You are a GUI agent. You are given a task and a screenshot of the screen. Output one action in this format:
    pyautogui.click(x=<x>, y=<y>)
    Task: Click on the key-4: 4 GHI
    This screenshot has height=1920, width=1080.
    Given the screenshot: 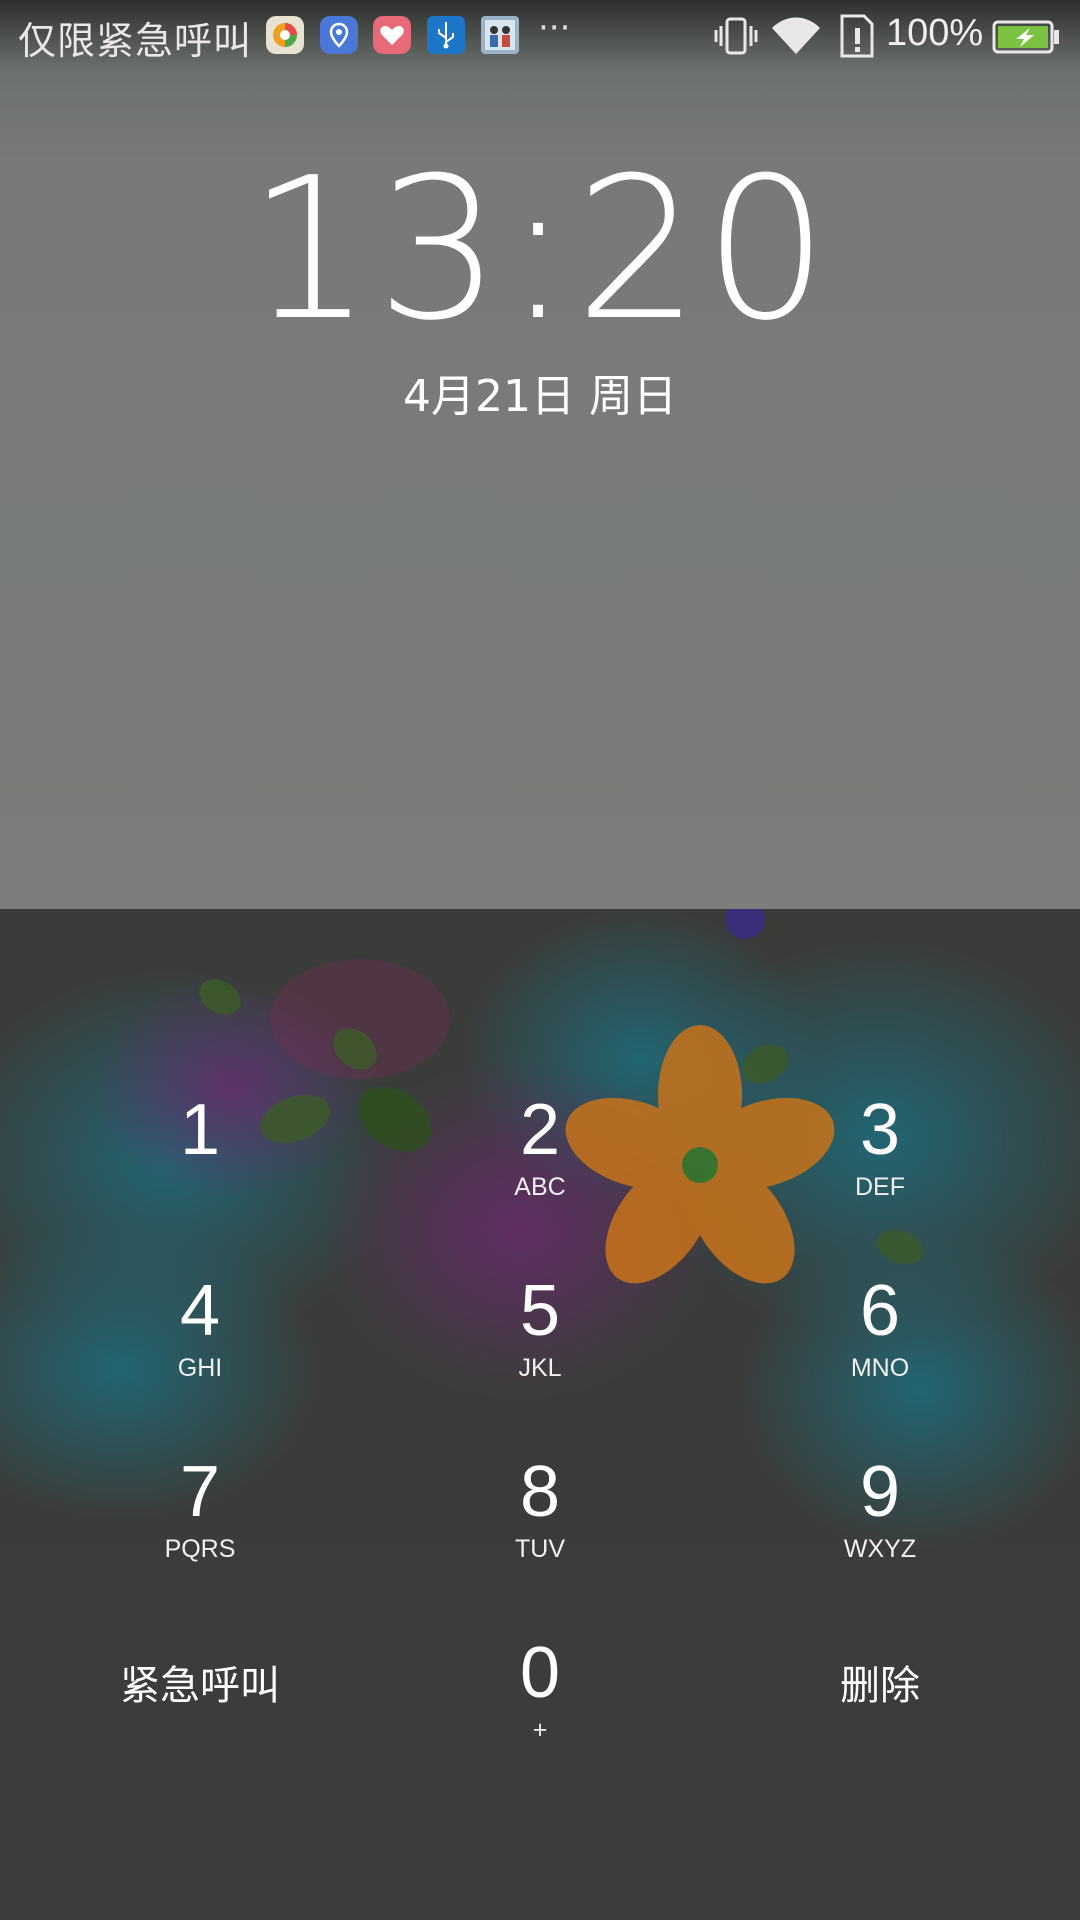 What is the action you would take?
    pyautogui.click(x=200, y=1346)
    